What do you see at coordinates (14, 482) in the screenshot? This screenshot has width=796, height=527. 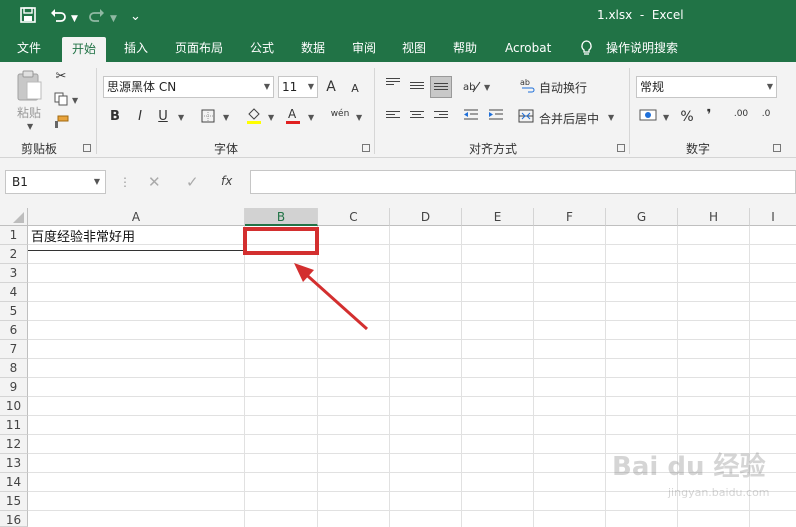 I see `row-header: 14` at bounding box center [14, 482].